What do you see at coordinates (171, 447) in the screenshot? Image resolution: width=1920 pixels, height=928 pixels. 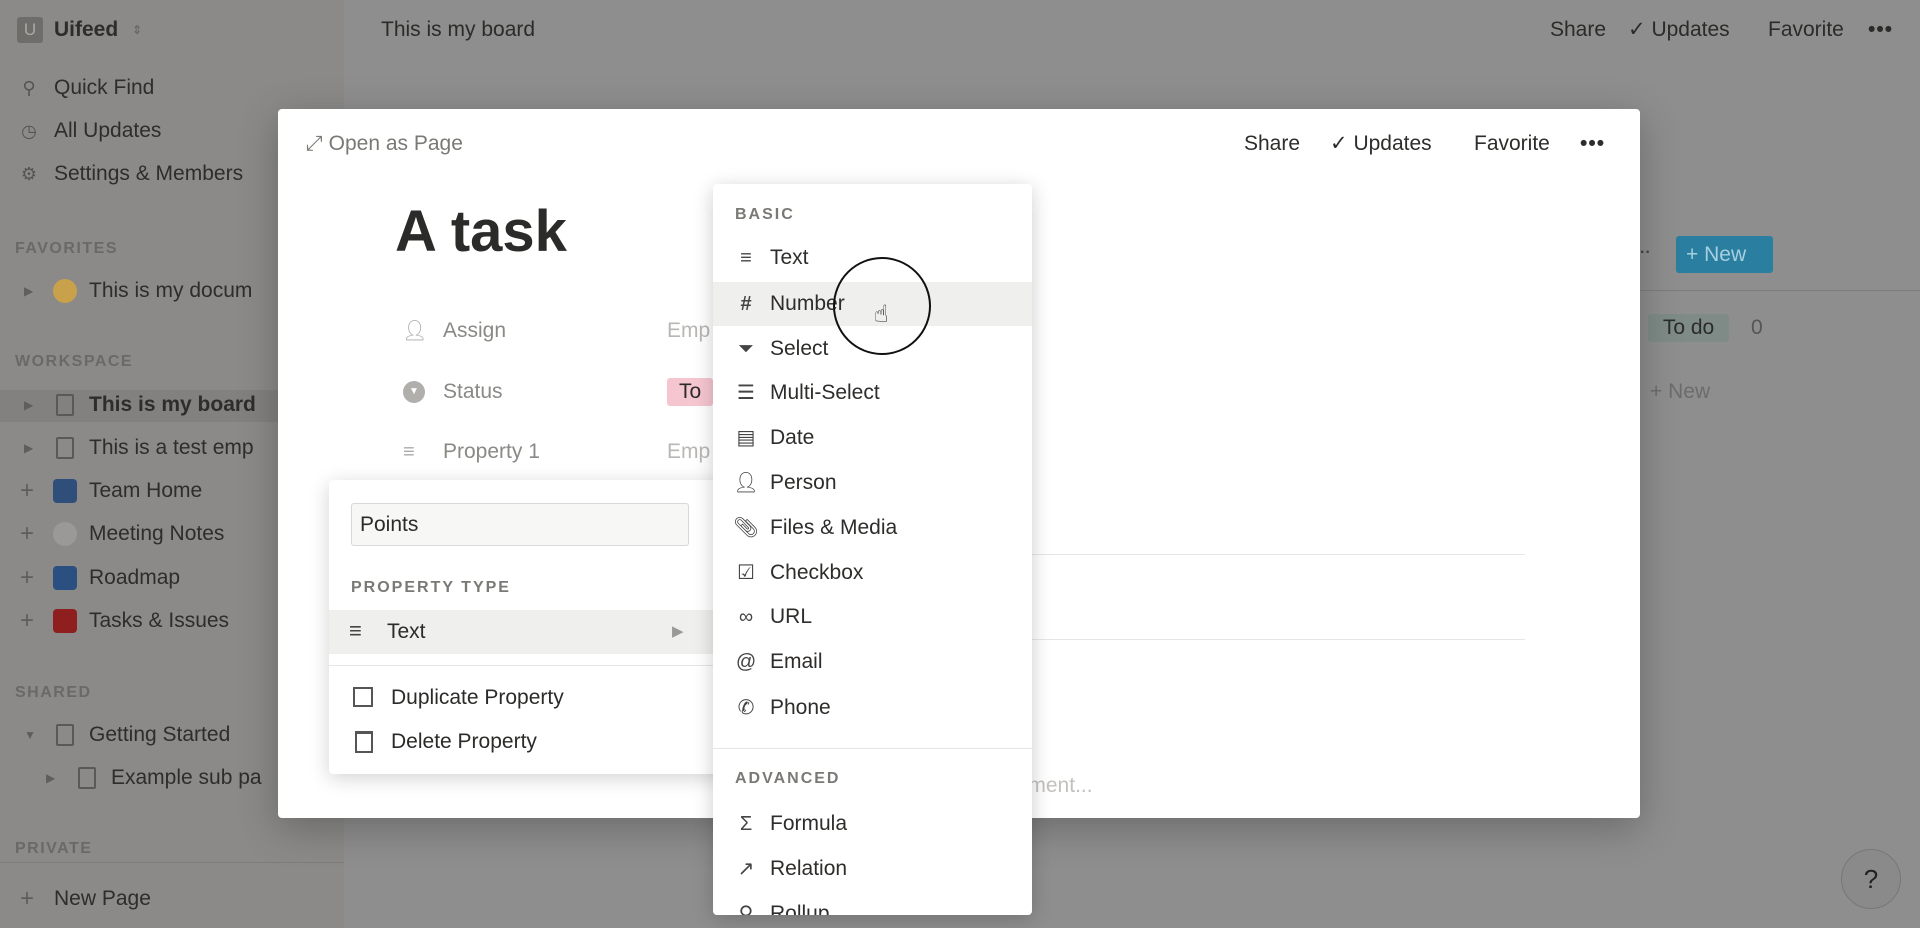 I see `label: This is a test emp` at bounding box center [171, 447].